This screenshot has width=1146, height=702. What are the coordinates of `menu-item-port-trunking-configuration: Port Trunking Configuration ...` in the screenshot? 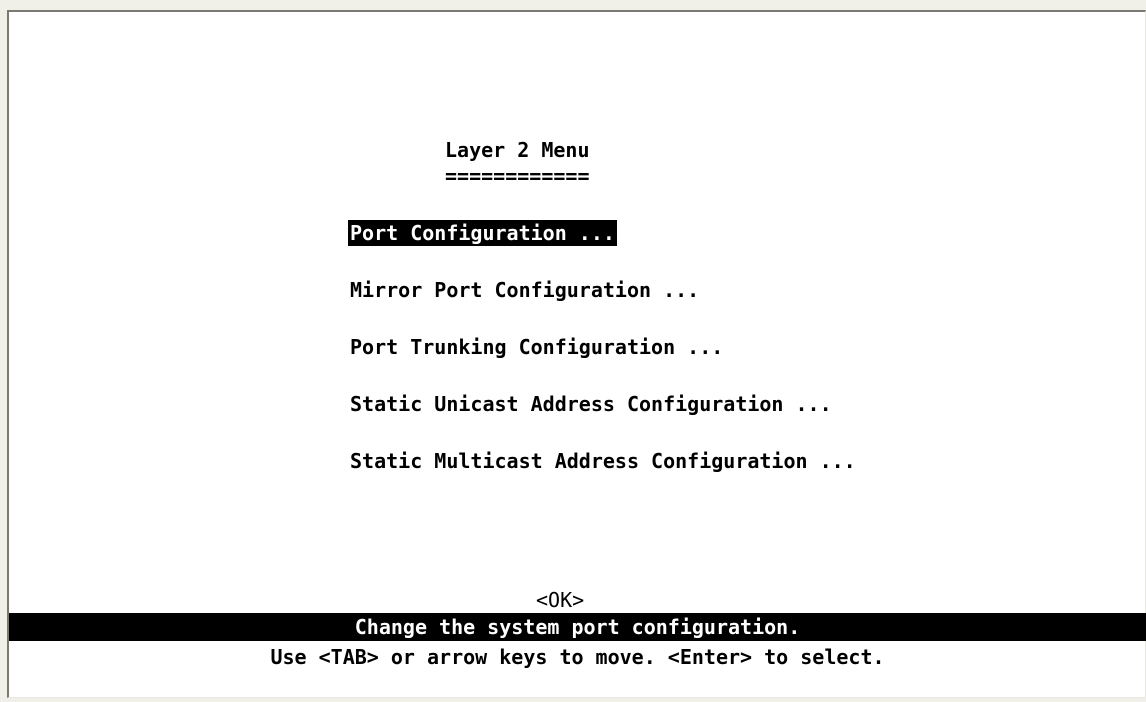 It's located at (536, 347).